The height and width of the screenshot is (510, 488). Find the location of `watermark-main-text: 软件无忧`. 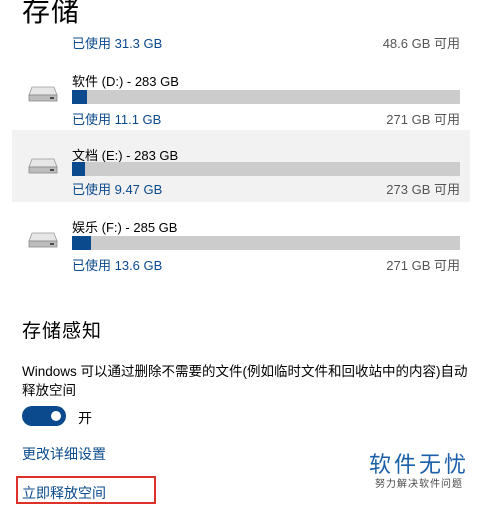

watermark-main-text: 软件无忧 is located at coordinates (418, 464).